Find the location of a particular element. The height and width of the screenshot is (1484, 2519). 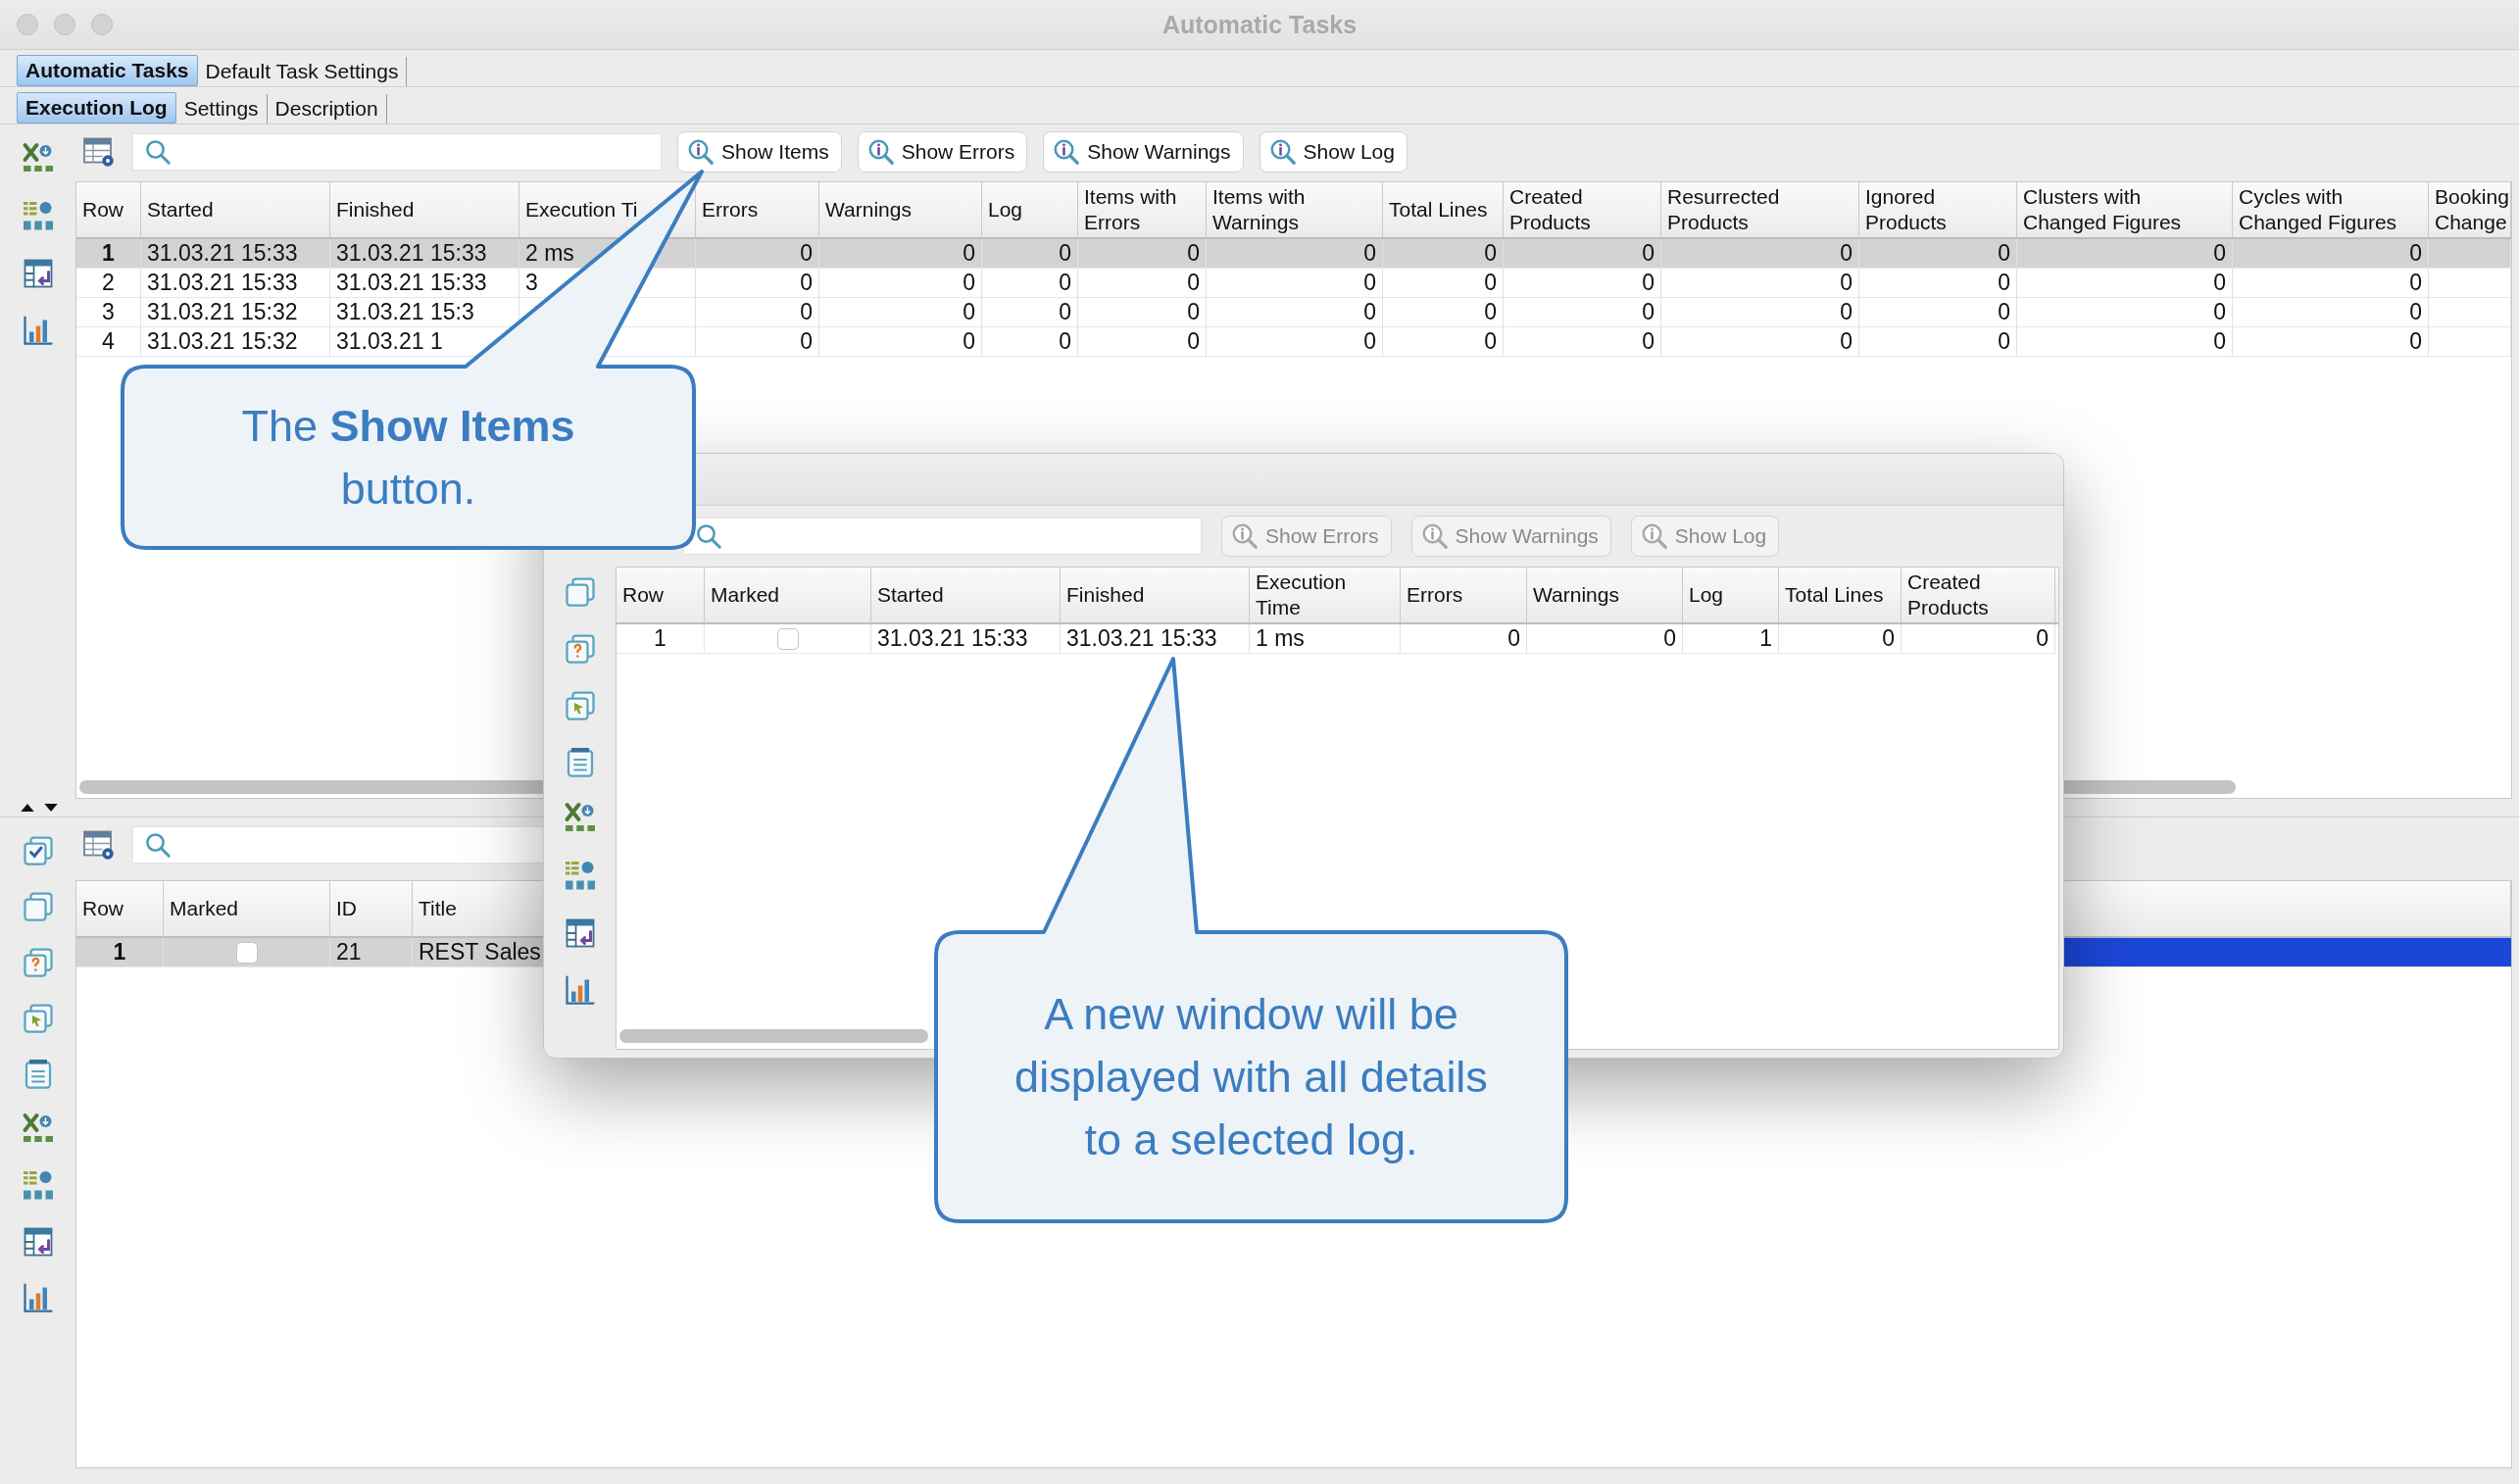

column-header: Execution Time is located at coordinates (1325, 595).